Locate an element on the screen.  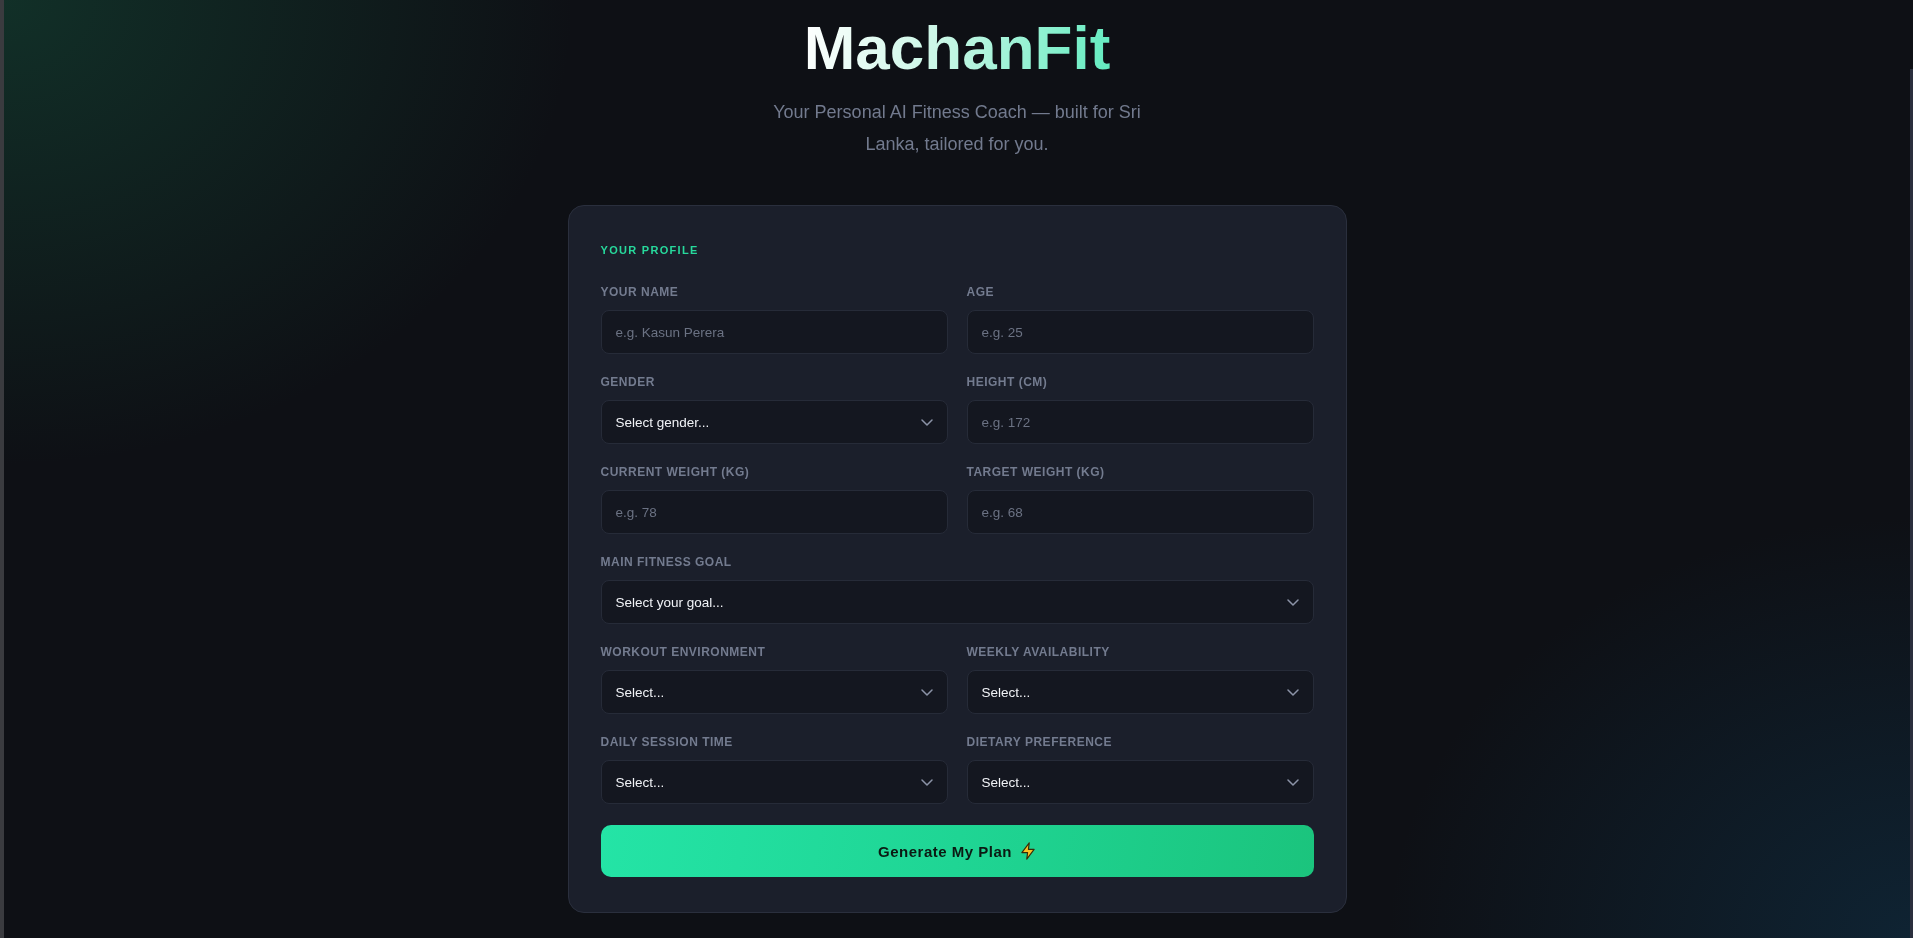
generate-plan-button: Generate My Plan is located at coordinates (957, 851).